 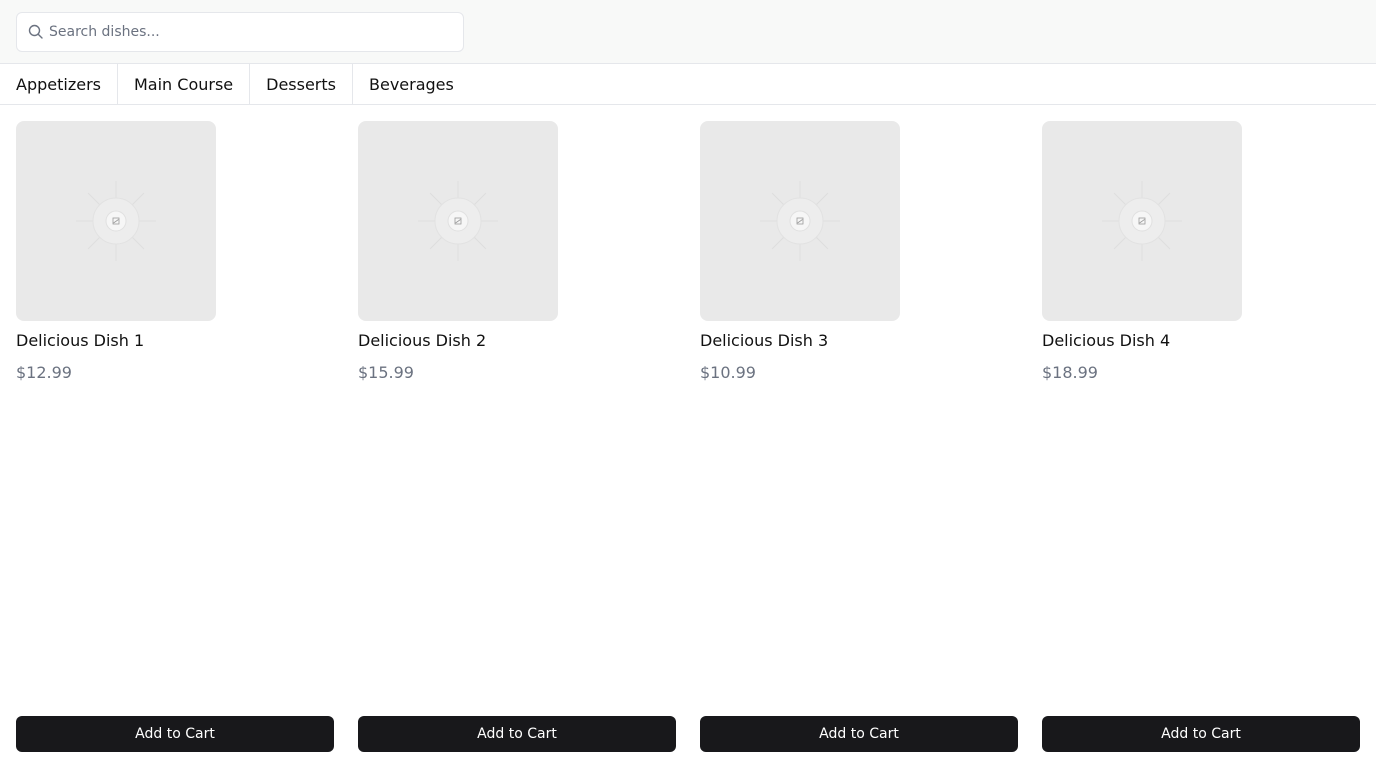 I want to click on search-icon, so click(x=36, y=32).